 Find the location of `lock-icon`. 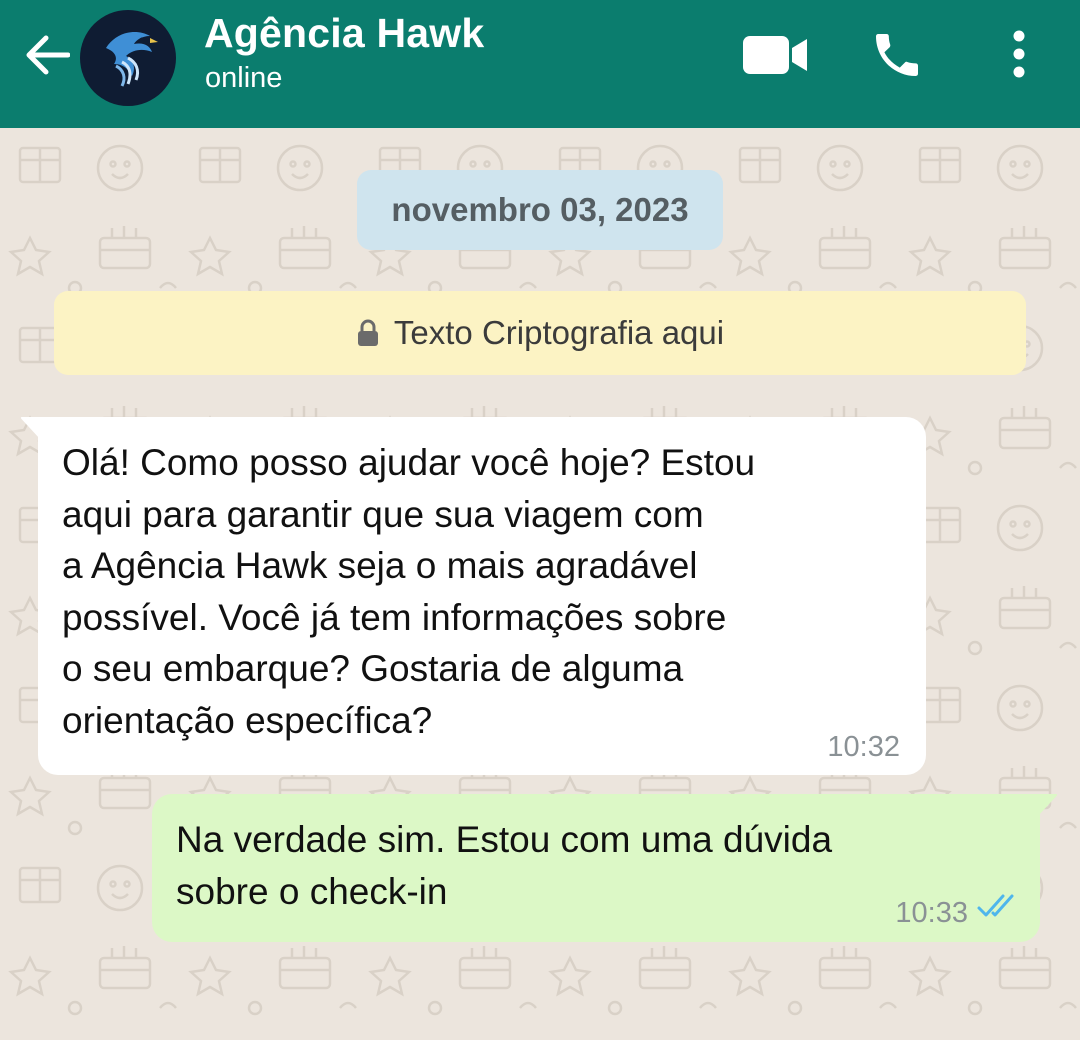

lock-icon is located at coordinates (368, 333).